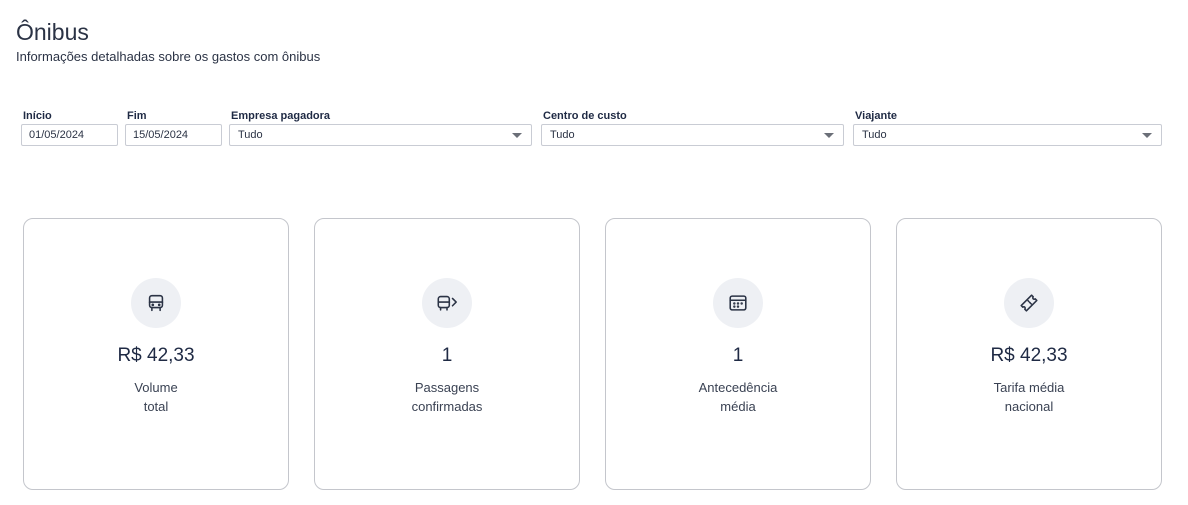  I want to click on end-date-label: Fim, so click(137, 116).